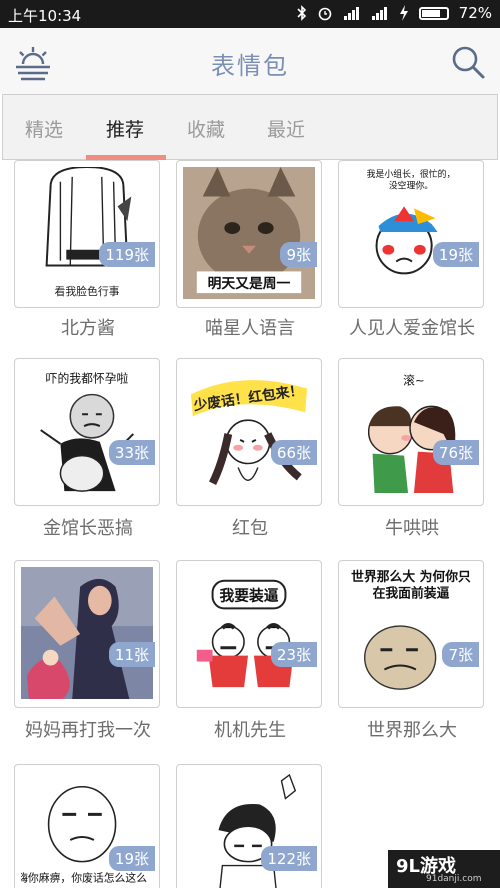 The image size is (500, 888). I want to click on pack-card: 看我脸色行事 119张, so click(87, 234).